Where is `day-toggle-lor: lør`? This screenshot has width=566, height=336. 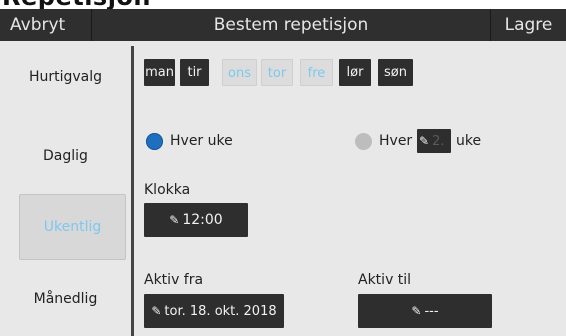
day-toggle-lor: lør is located at coordinates (355, 72).